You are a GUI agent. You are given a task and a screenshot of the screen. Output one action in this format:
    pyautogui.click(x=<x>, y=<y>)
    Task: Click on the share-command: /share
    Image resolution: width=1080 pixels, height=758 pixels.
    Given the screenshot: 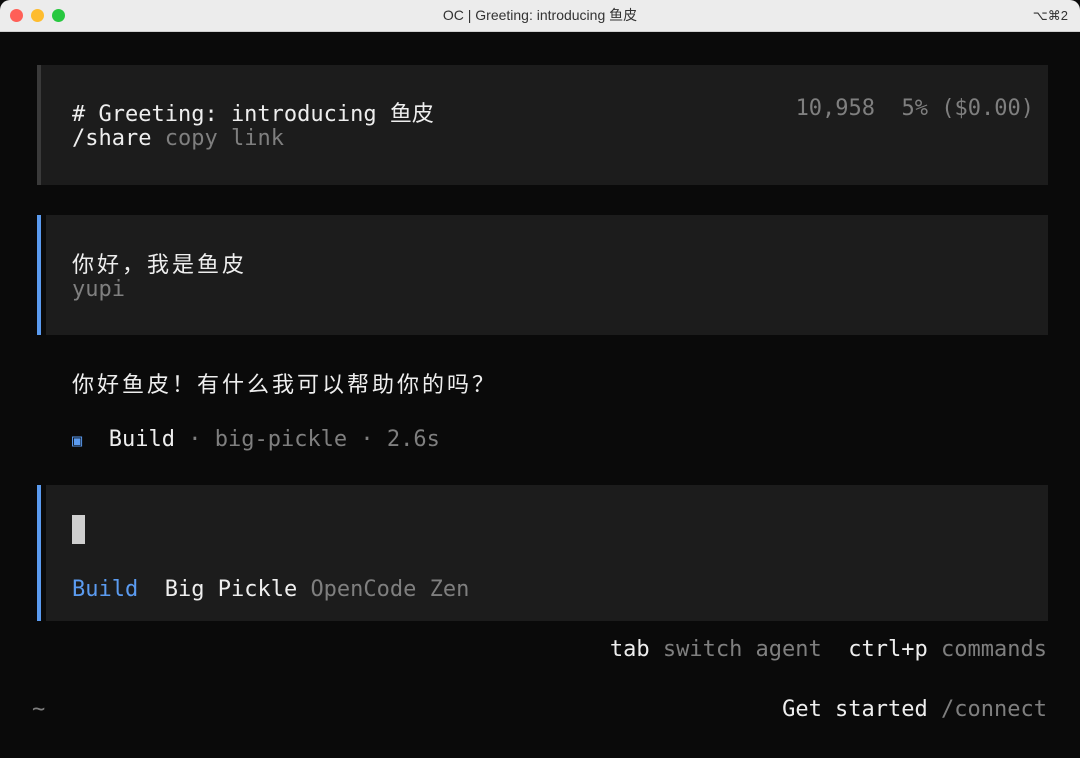 What is the action you would take?
    pyautogui.click(x=111, y=138)
    